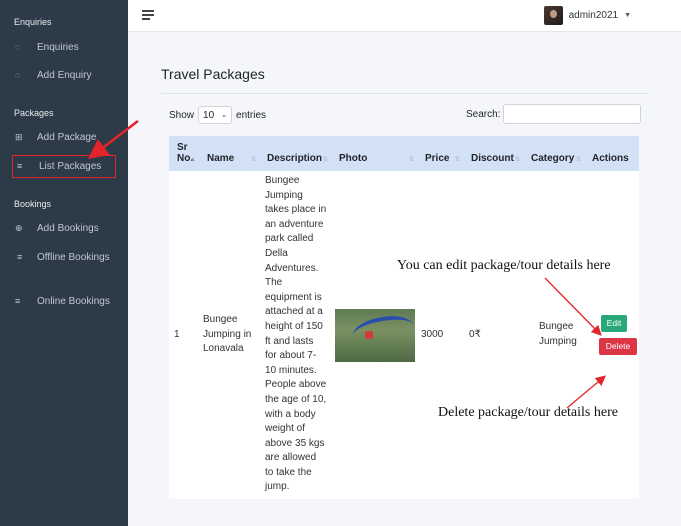 The height and width of the screenshot is (526, 681). I want to click on menu-toggle-icon, so click(148, 15).